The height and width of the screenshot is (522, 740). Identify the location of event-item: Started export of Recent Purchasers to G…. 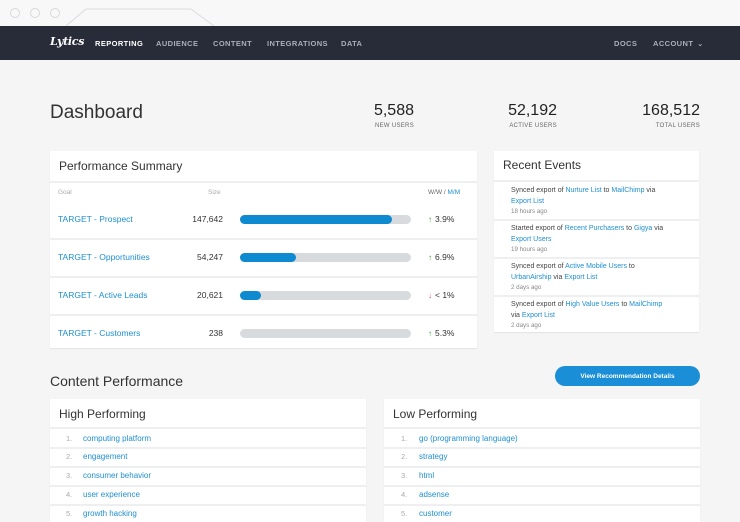
(596, 238).